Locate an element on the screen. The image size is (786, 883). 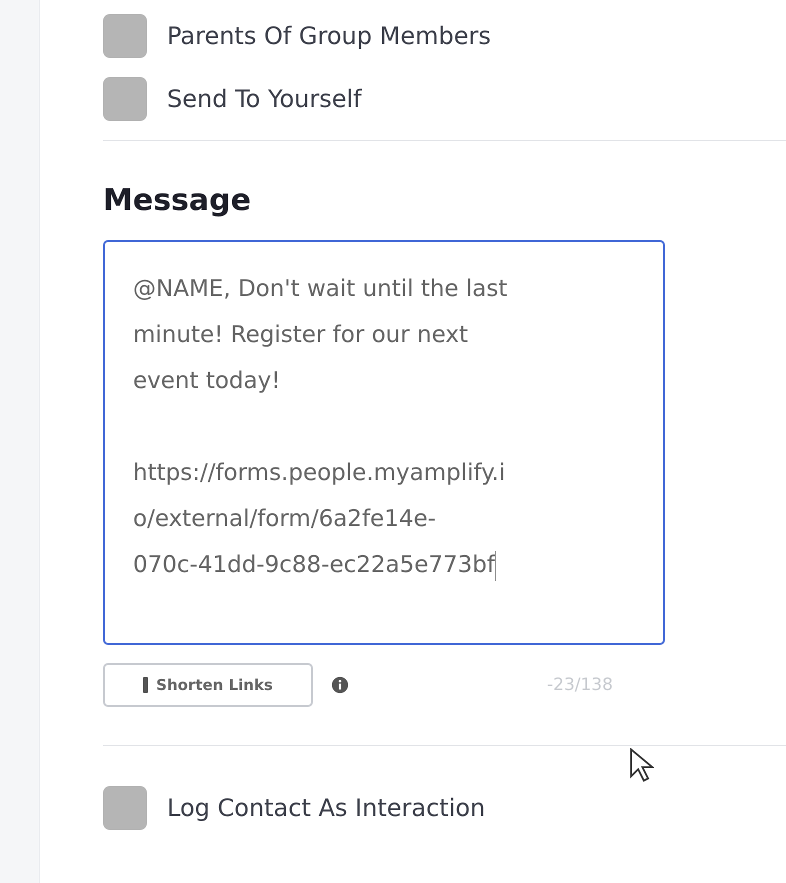
checkbox-label: Log Contact As Interaction is located at coordinates (326, 808).